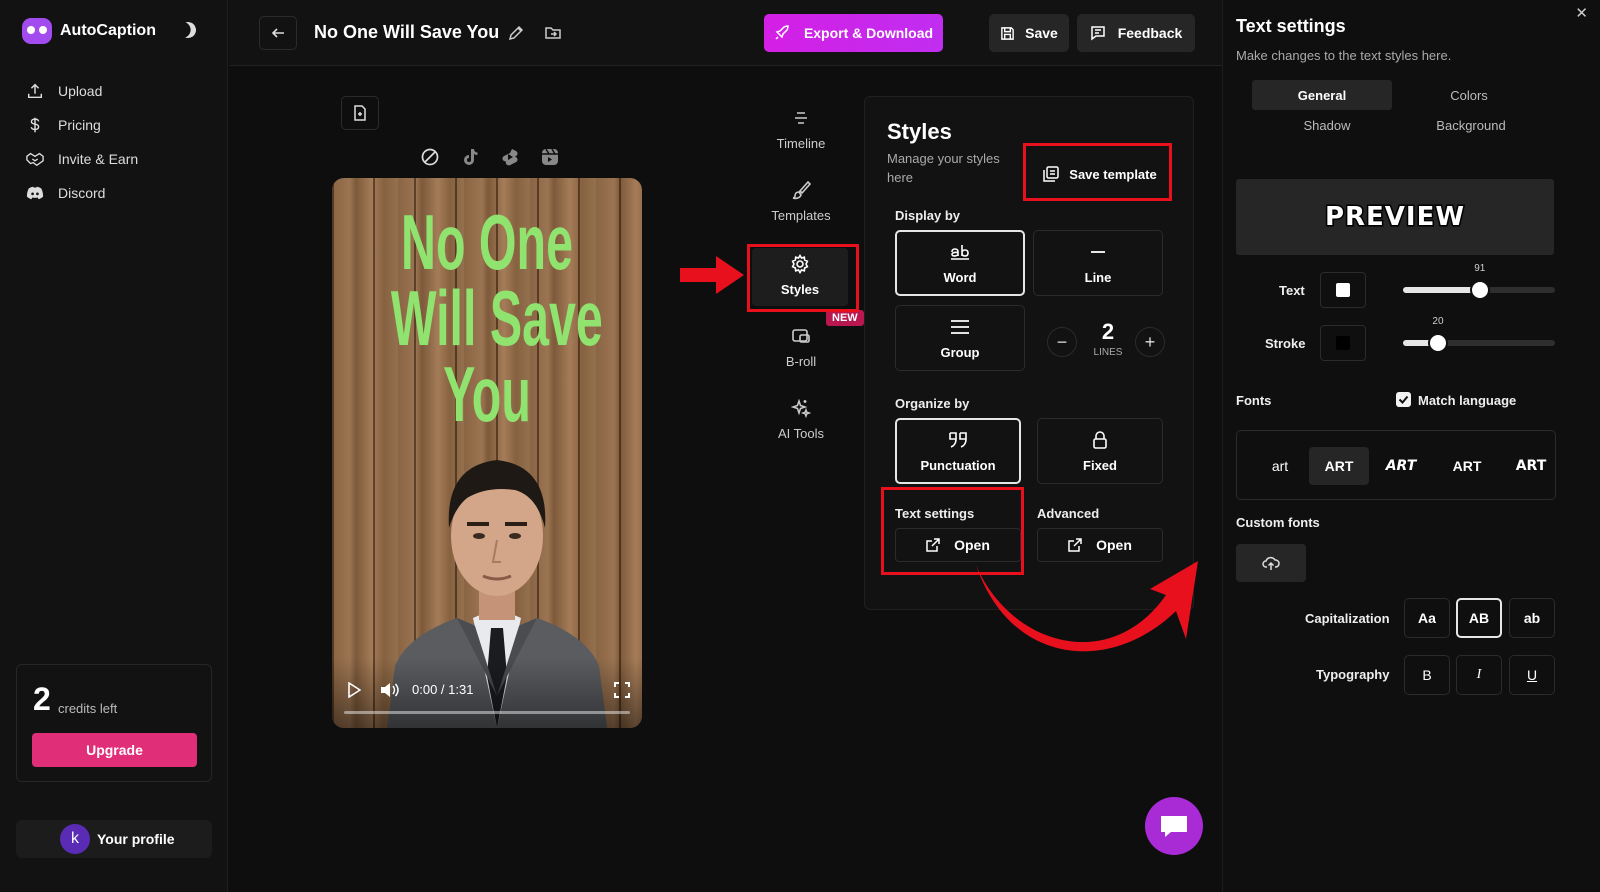 The height and width of the screenshot is (892, 1600). Describe the element at coordinates (1532, 618) in the screenshot. I see `cap-lower-button: ab` at that location.